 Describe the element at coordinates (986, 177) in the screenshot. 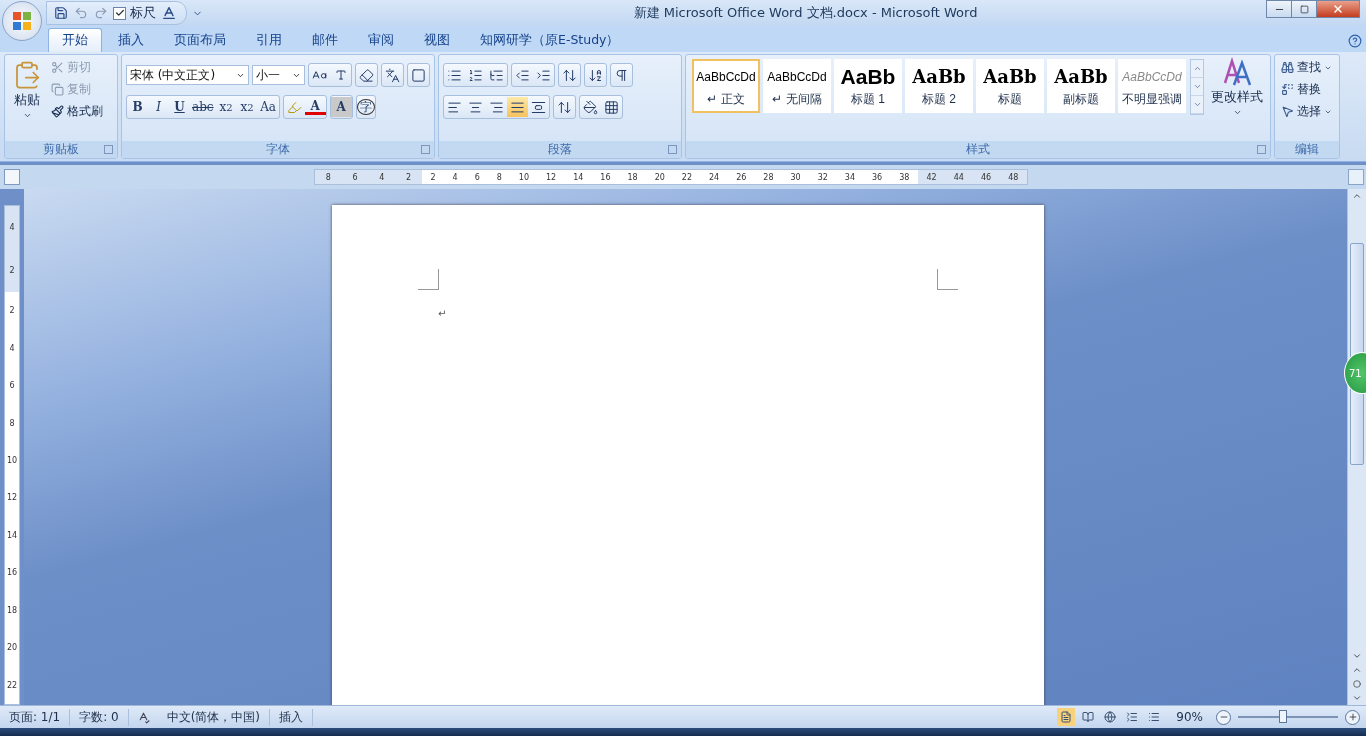

I see `ruler-number: 46` at that location.